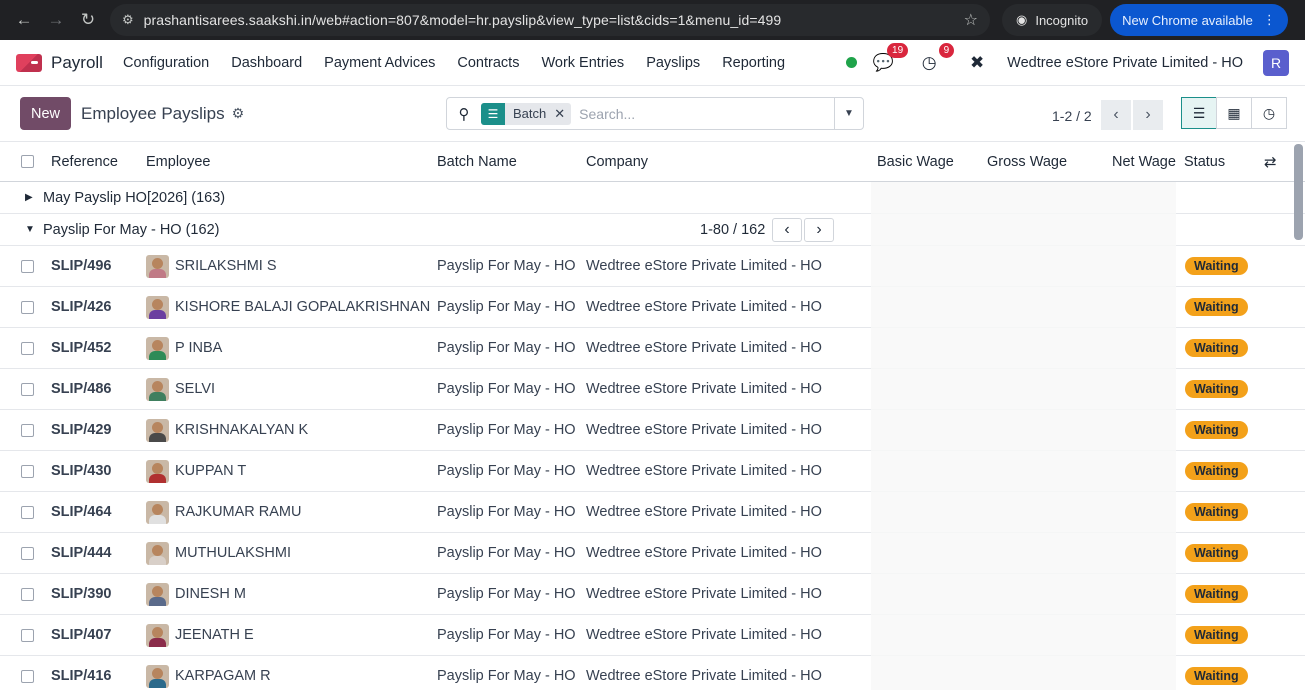 The height and width of the screenshot is (690, 1305). Describe the element at coordinates (562, 114) in the screenshot. I see `remove-facet-icon: ✕` at that location.